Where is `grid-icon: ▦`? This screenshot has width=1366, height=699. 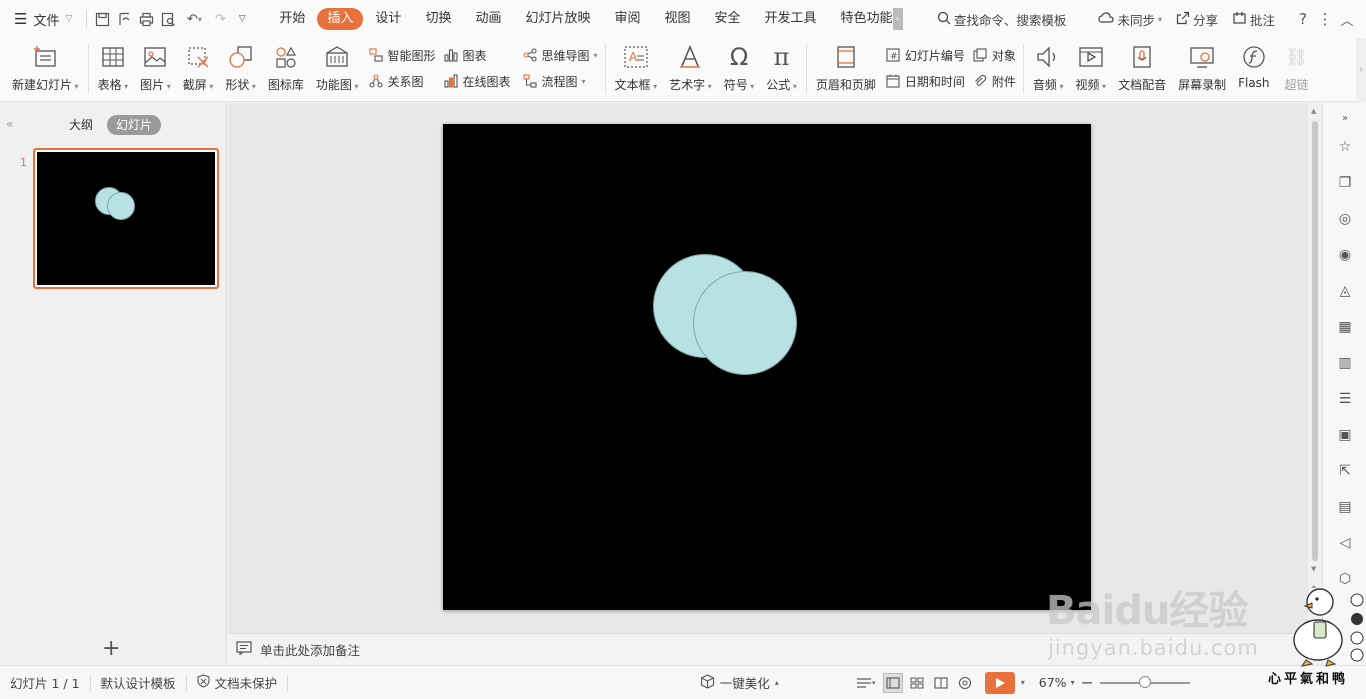
grid-icon: ▦ is located at coordinates (1345, 327).